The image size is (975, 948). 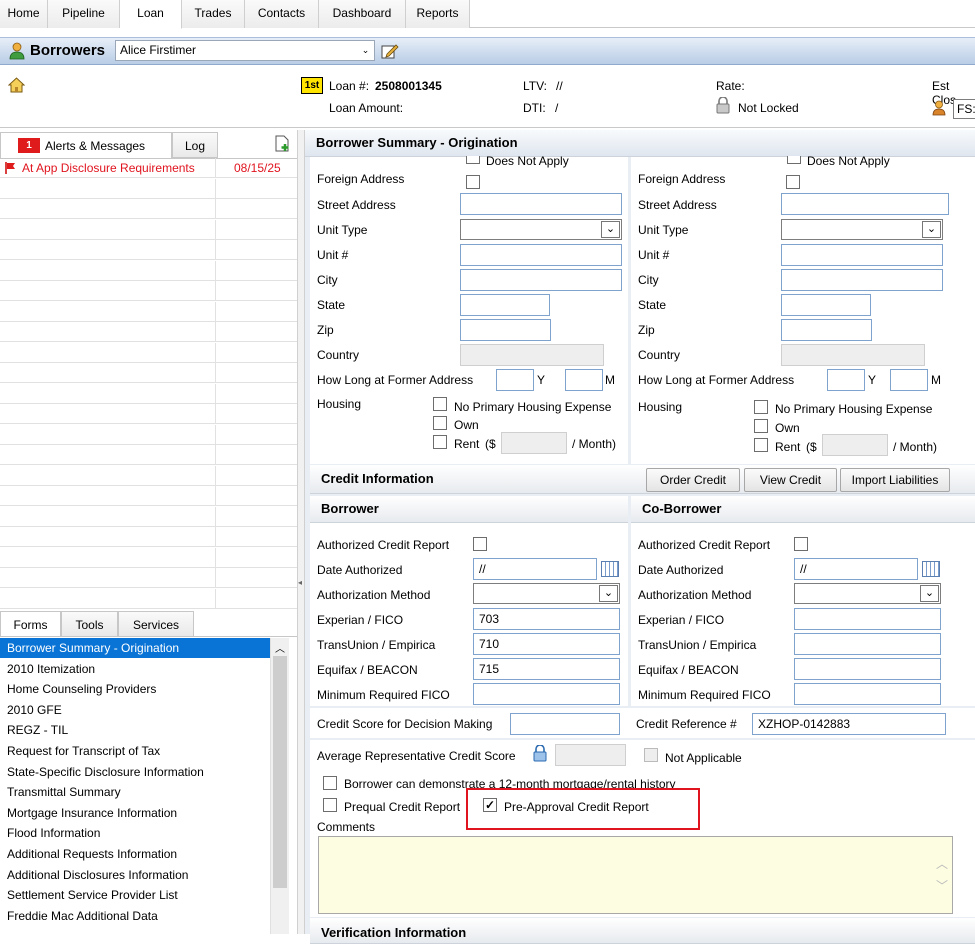 I want to click on form-list-item: Request for Transcript of Tax, so click(x=135, y=751).